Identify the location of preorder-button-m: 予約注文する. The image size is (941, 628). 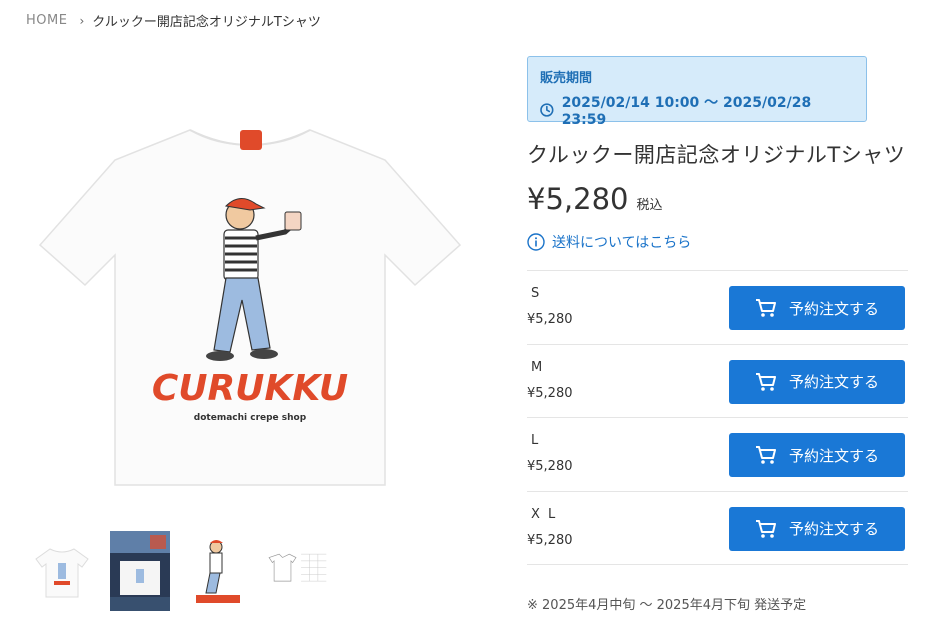
(817, 381).